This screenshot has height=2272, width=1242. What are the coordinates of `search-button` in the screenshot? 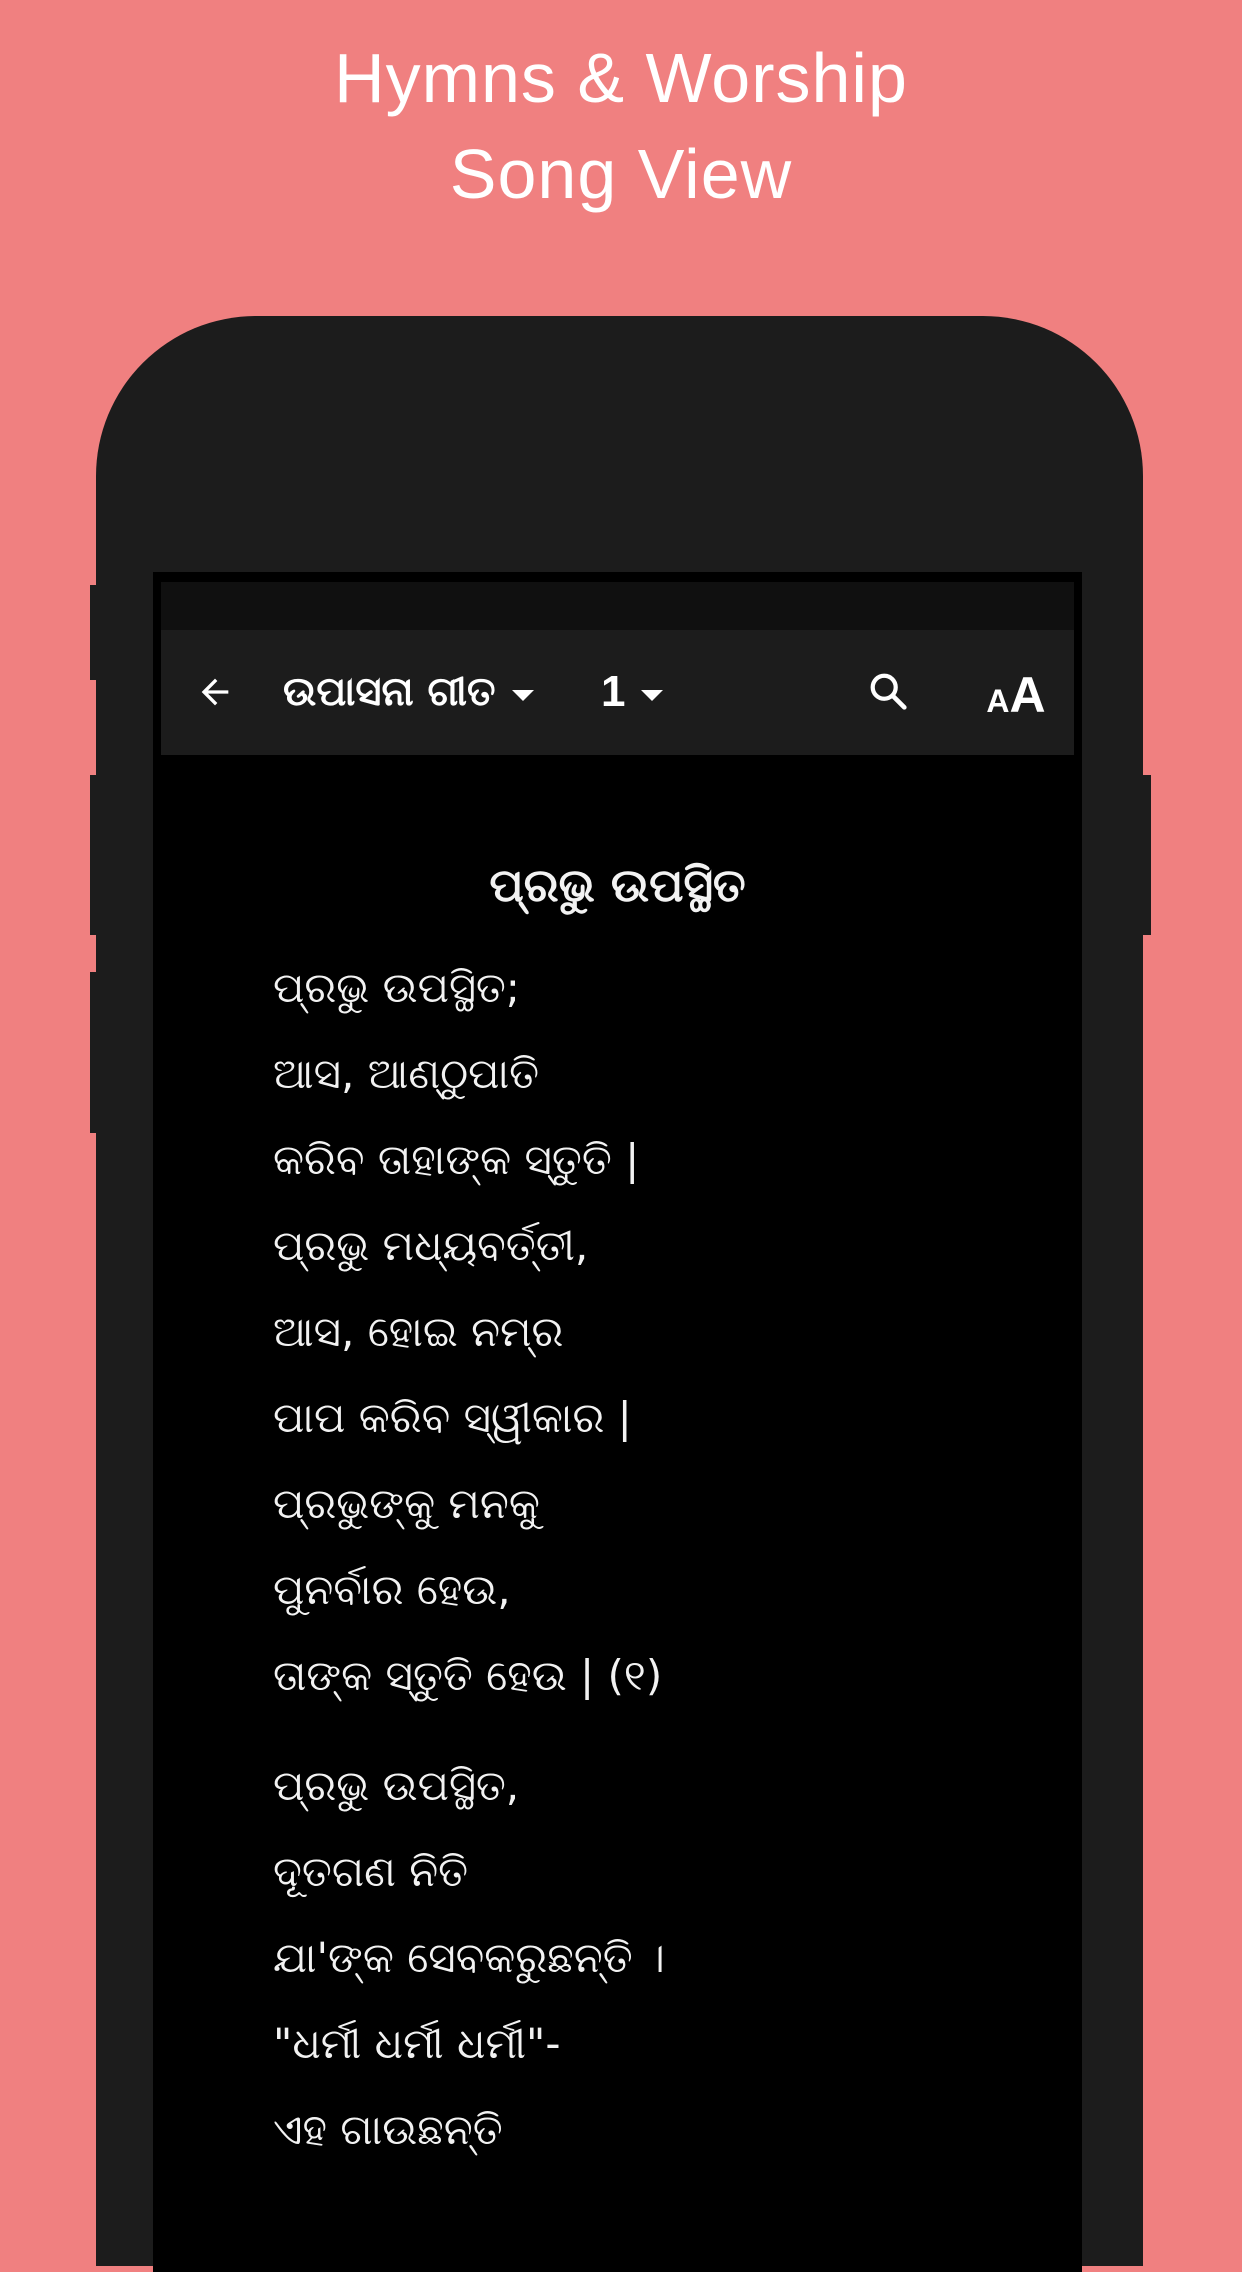 It's located at (889, 694).